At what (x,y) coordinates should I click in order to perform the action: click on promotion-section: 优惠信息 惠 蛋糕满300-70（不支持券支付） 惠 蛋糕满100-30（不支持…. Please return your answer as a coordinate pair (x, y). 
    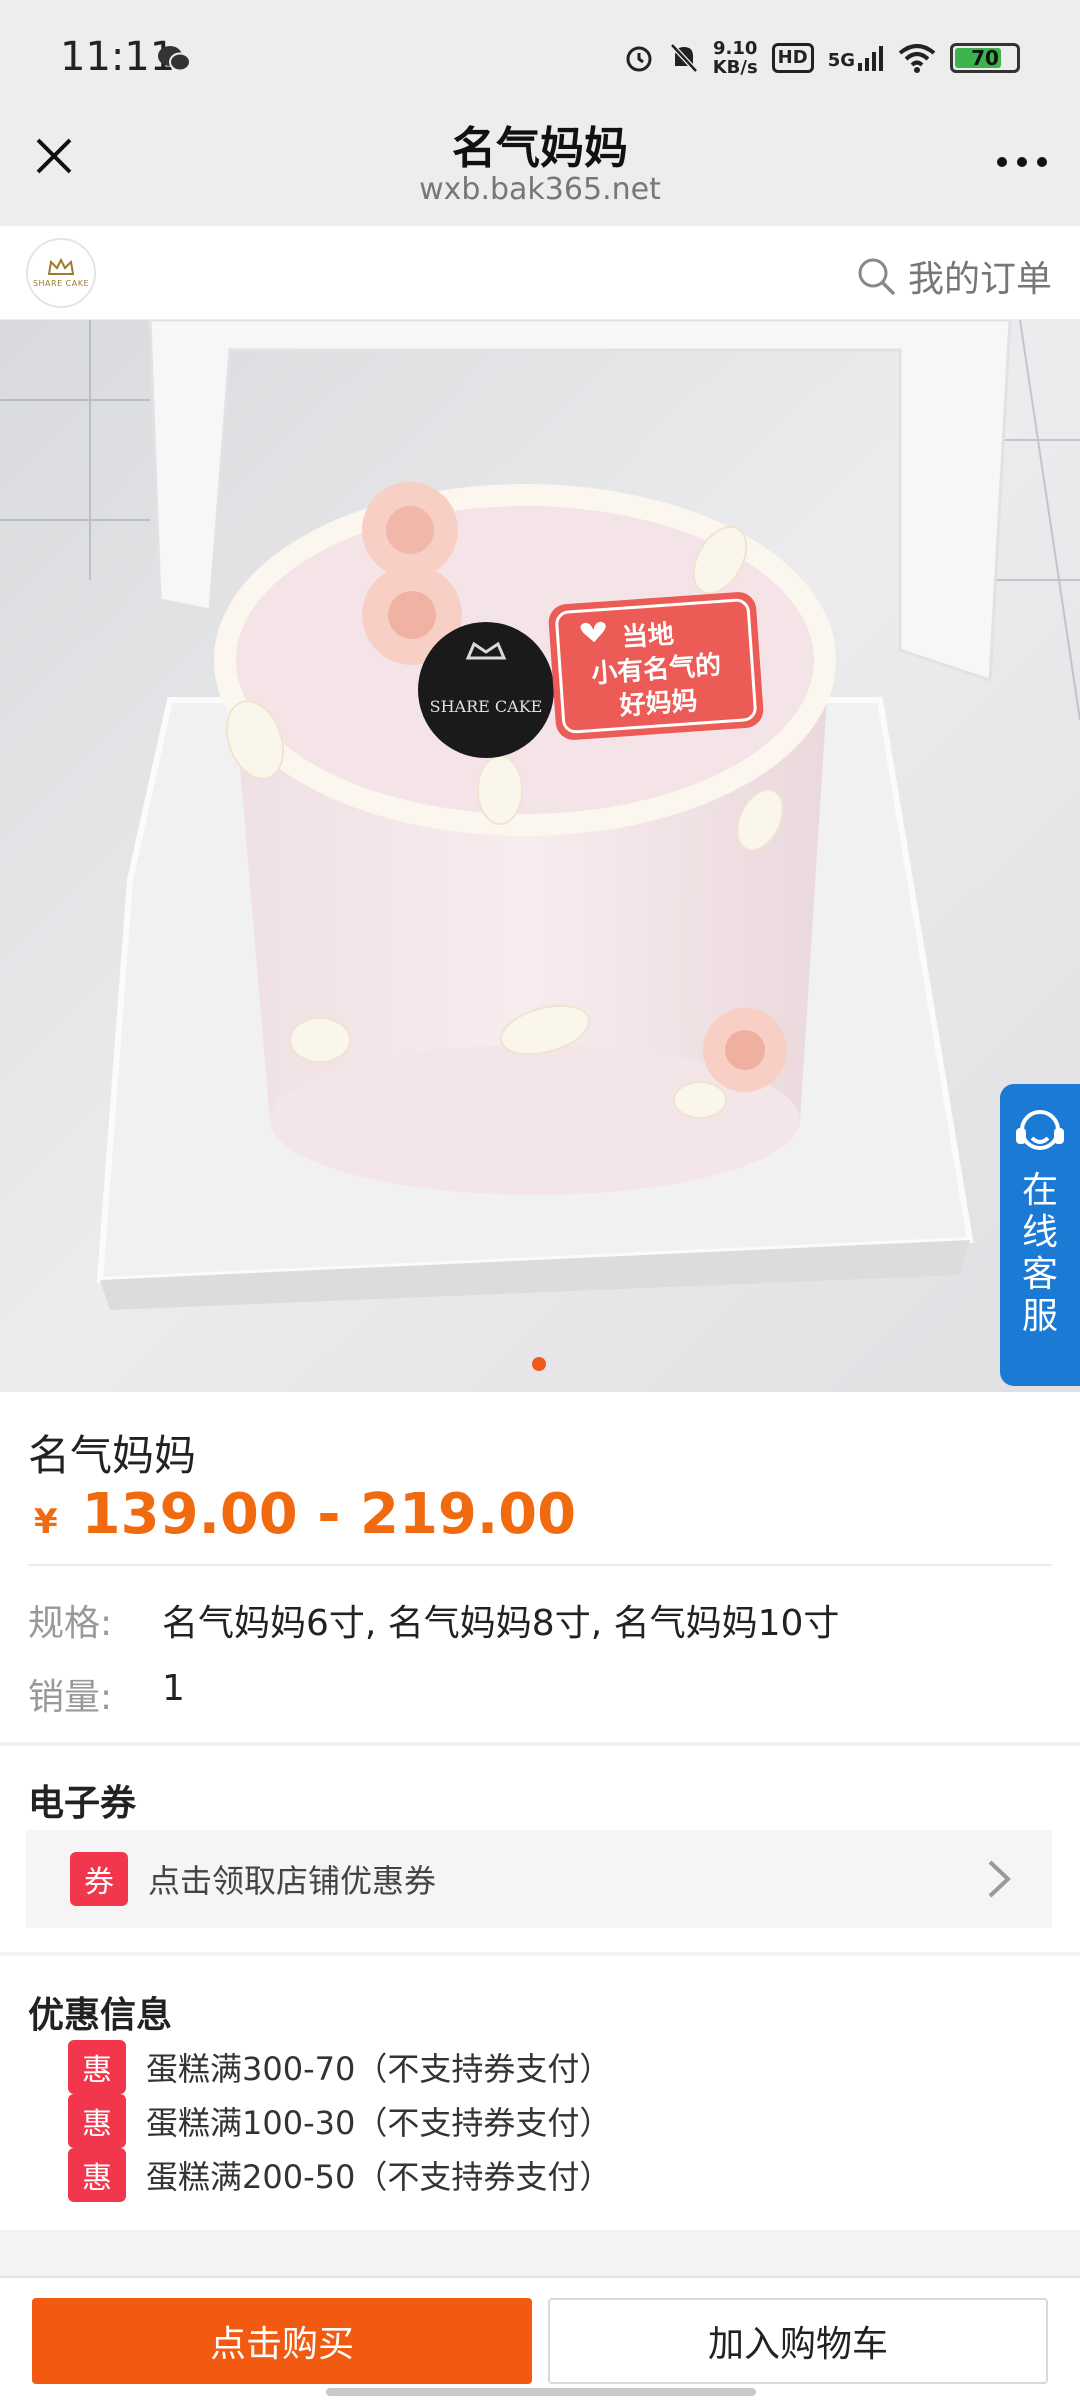
    Looking at the image, I should click on (540, 2093).